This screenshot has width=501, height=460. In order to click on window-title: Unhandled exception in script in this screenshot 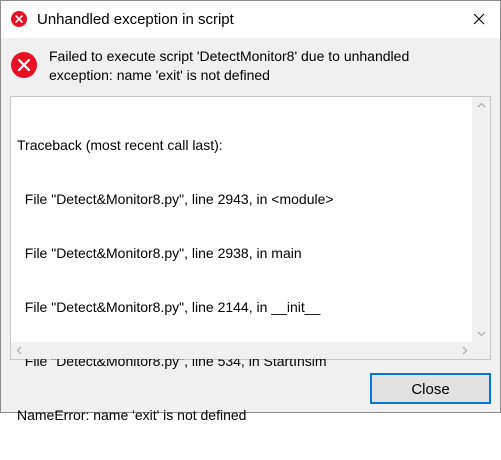, I will do `click(135, 19)`.